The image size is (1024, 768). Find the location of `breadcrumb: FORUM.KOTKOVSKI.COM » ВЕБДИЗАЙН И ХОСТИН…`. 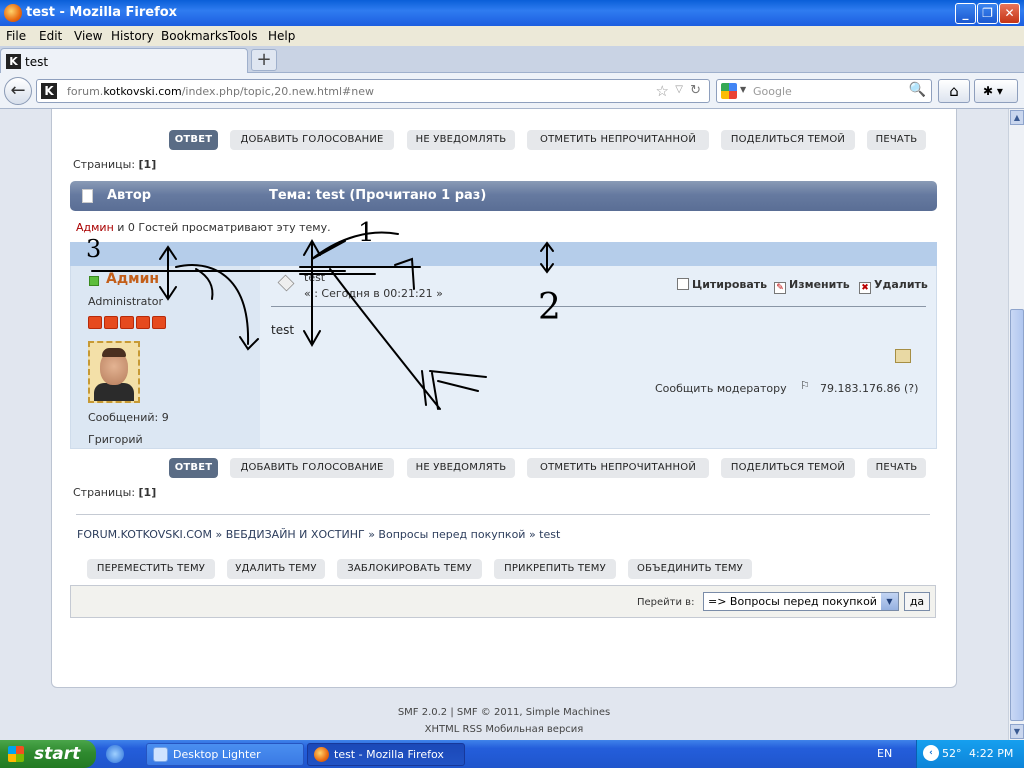

breadcrumb: FORUM.KOTKOVSKI.COM » ВЕБДИЗАЙН И ХОСТИН… is located at coordinates (318, 534).